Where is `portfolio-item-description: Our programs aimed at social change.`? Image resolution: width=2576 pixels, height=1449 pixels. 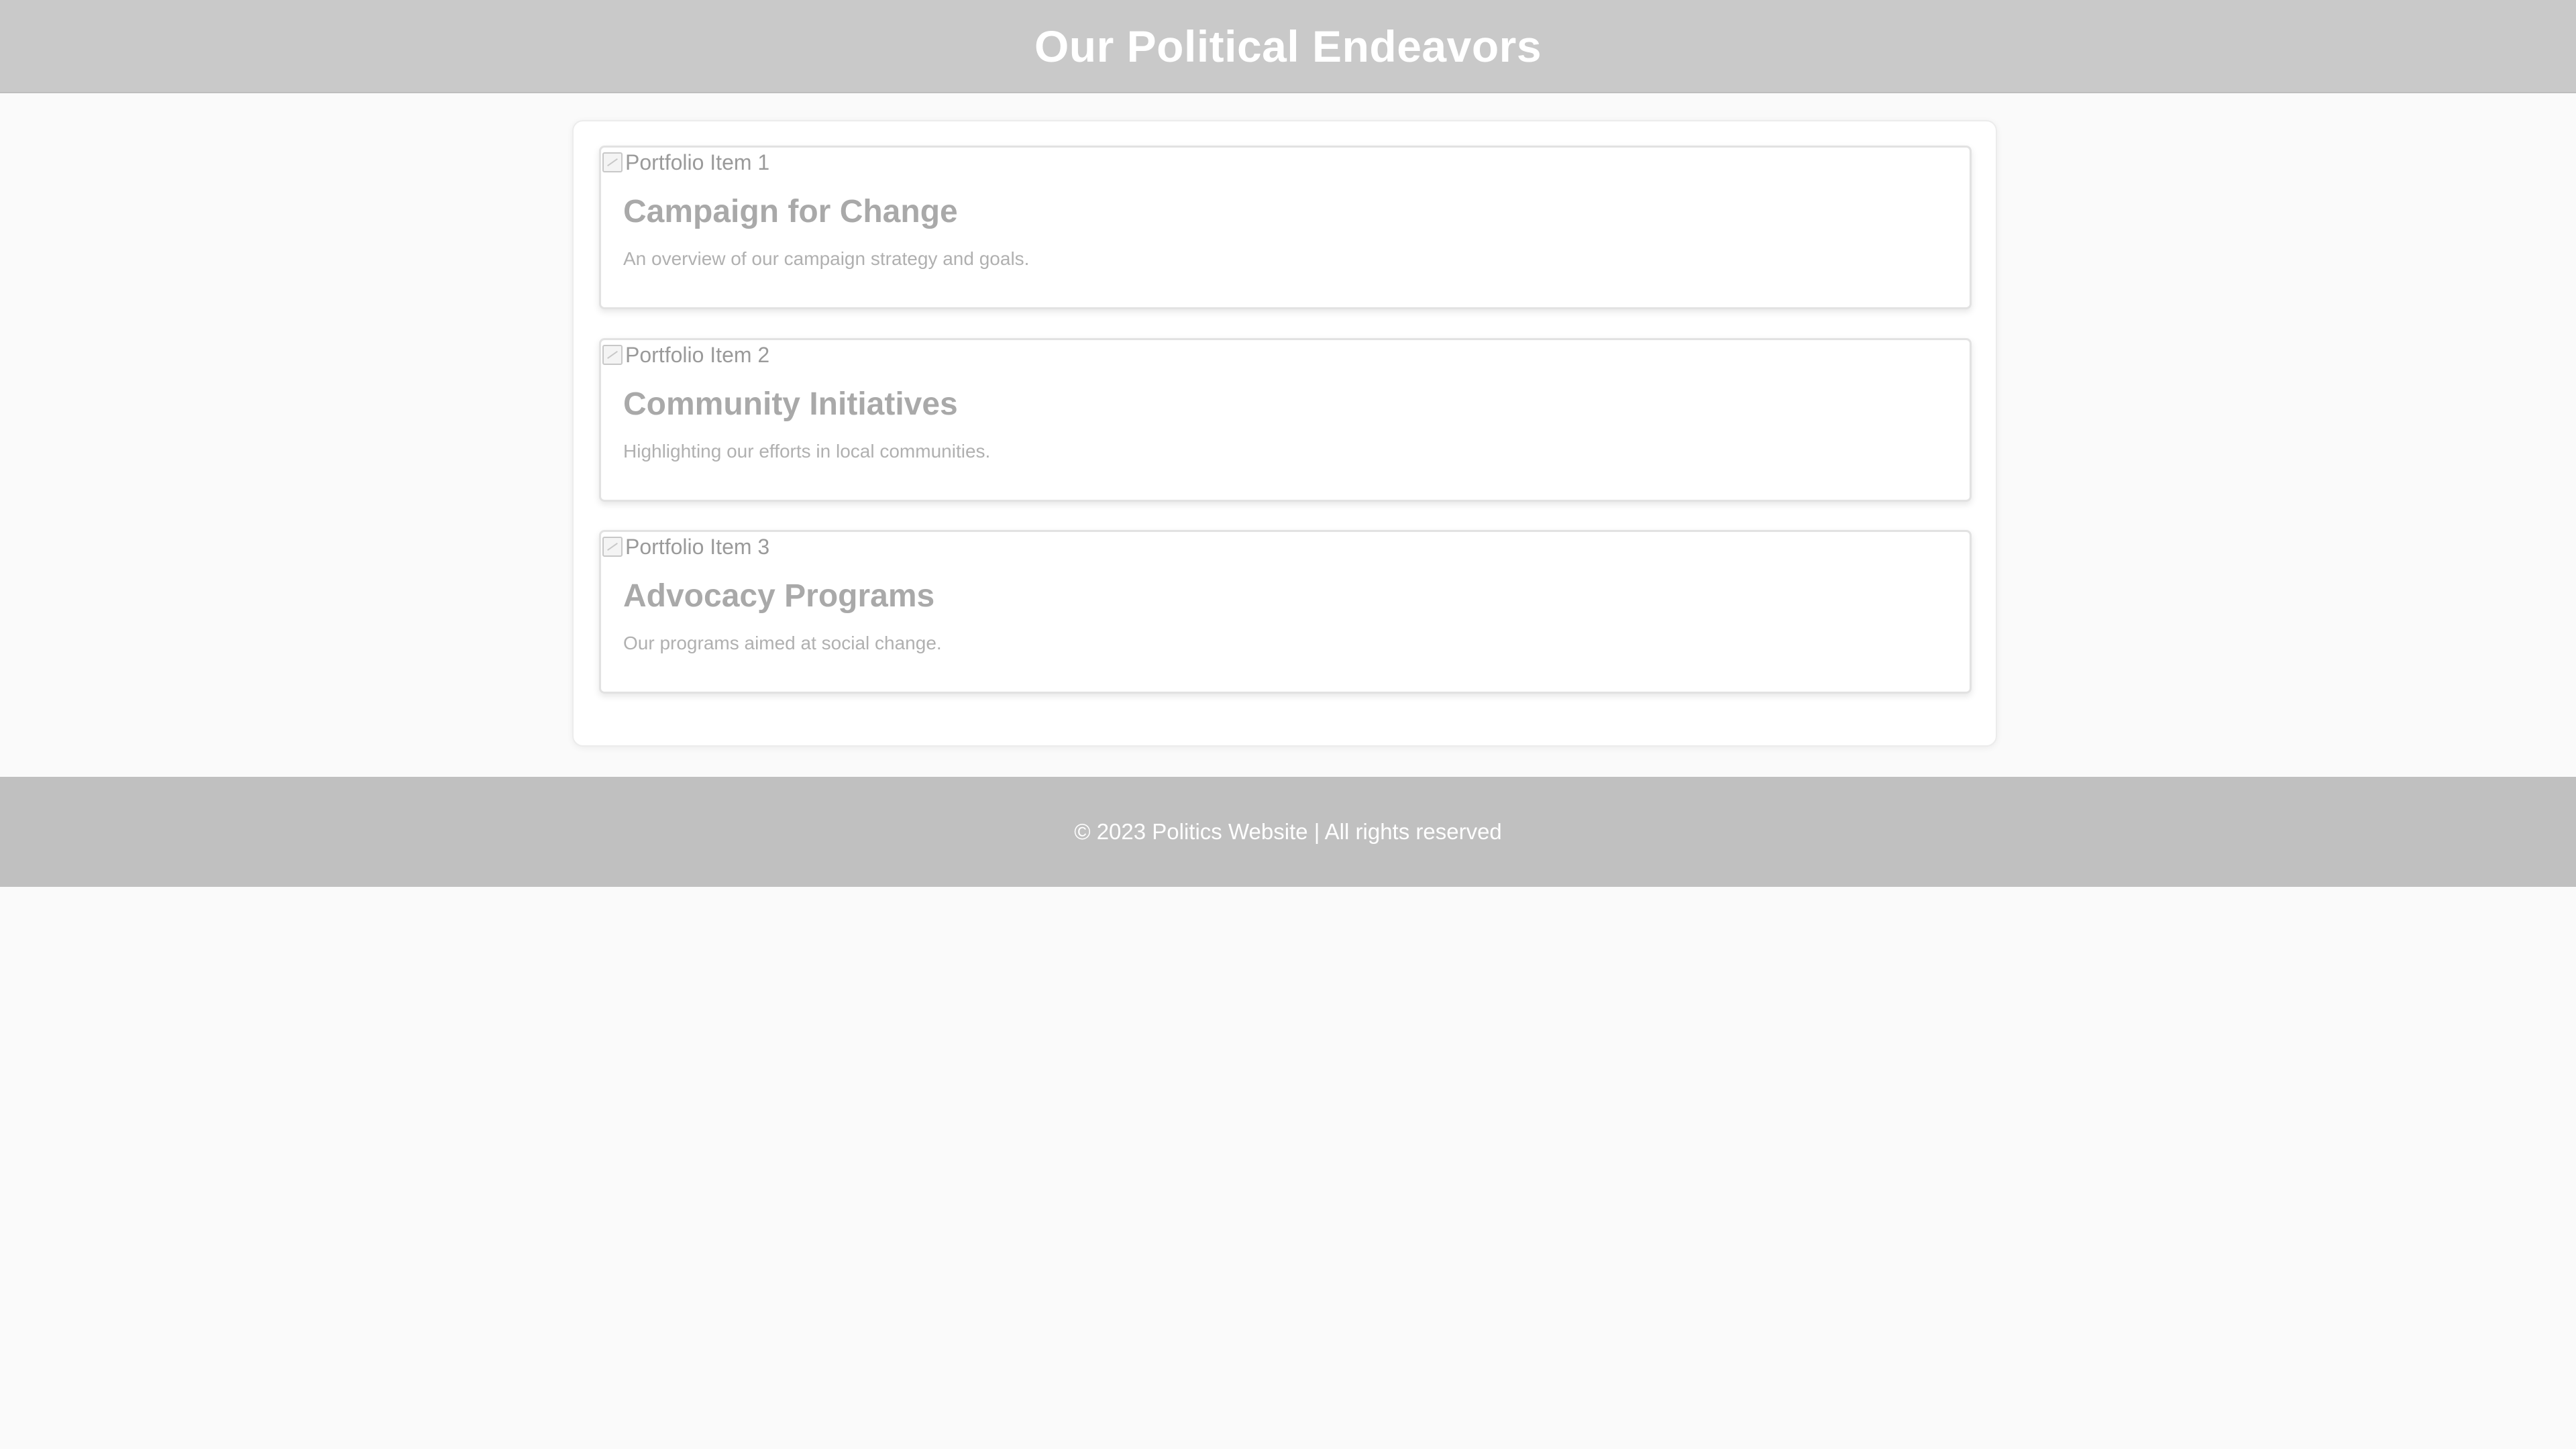
portfolio-item-description: Our programs aimed at social change. is located at coordinates (782, 643).